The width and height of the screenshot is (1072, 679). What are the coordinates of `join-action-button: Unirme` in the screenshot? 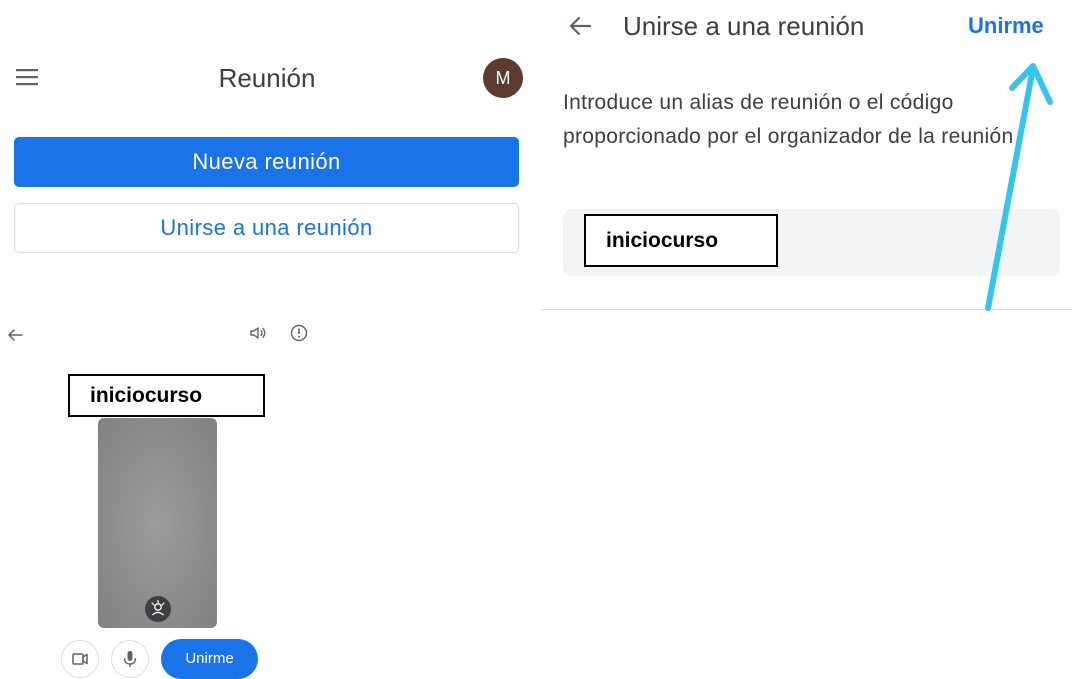 It's located at (1013, 26).